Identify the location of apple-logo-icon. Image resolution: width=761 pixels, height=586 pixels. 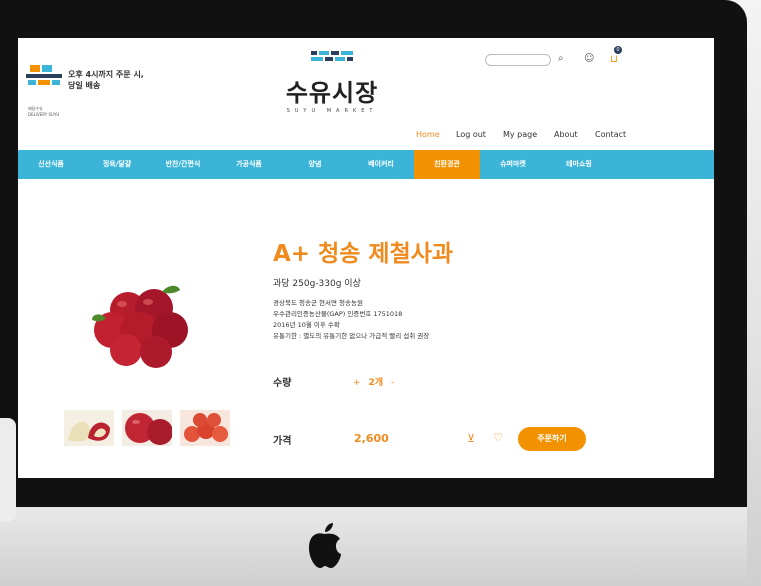
(325, 545).